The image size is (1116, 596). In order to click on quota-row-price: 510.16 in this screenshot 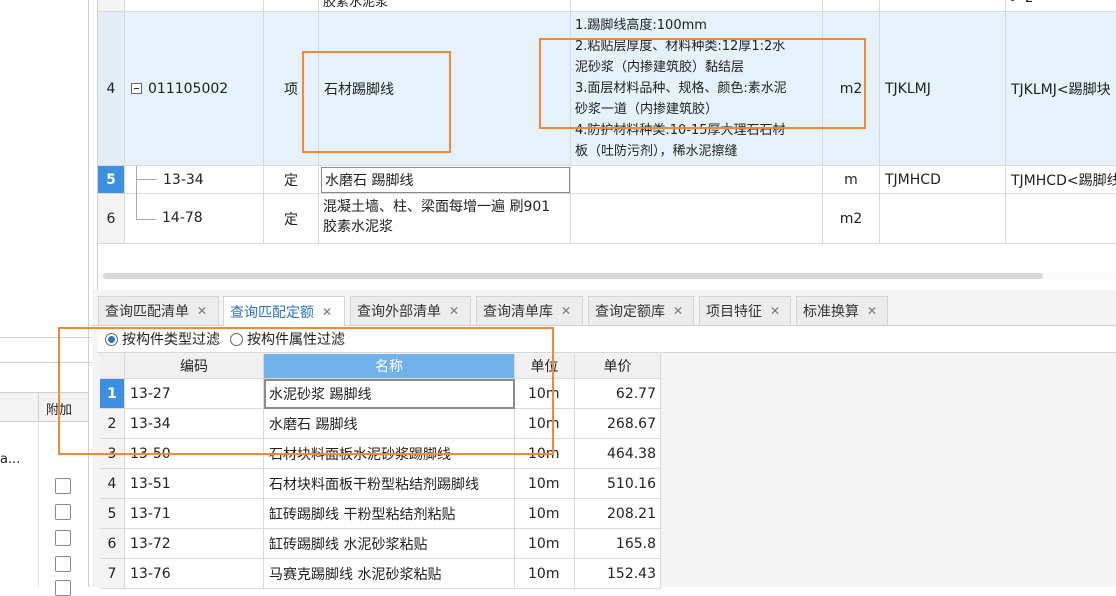, I will do `click(618, 484)`.